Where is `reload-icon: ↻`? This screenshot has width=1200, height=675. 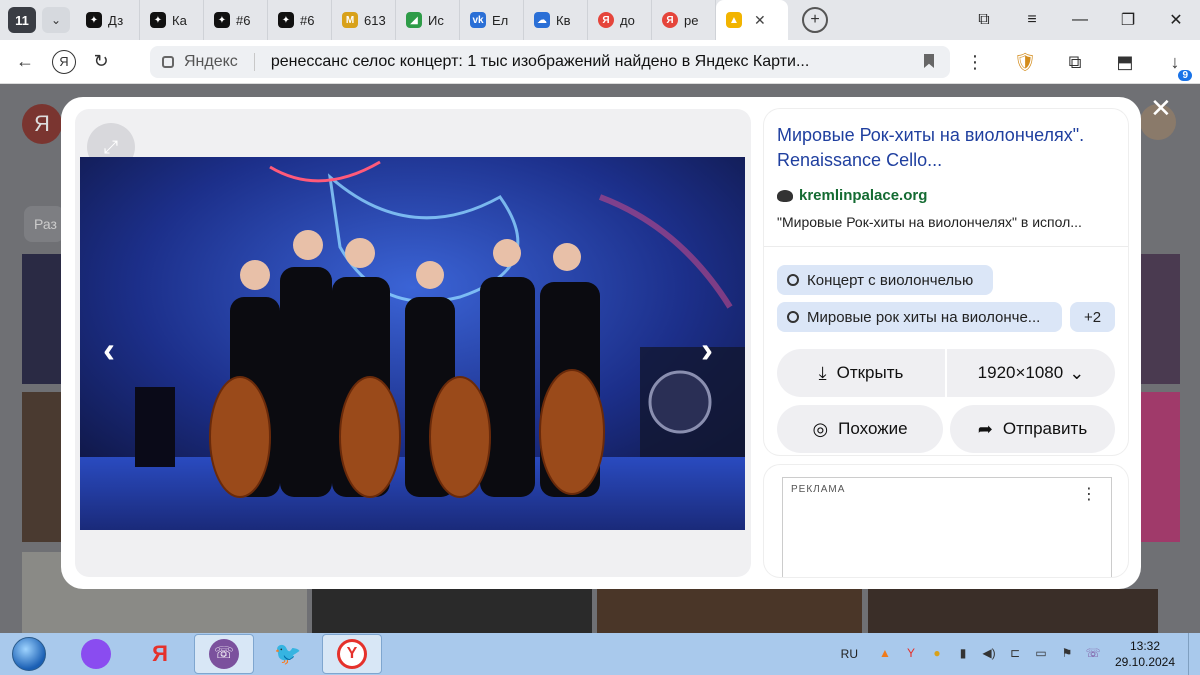 reload-icon: ↻ is located at coordinates (101, 61).